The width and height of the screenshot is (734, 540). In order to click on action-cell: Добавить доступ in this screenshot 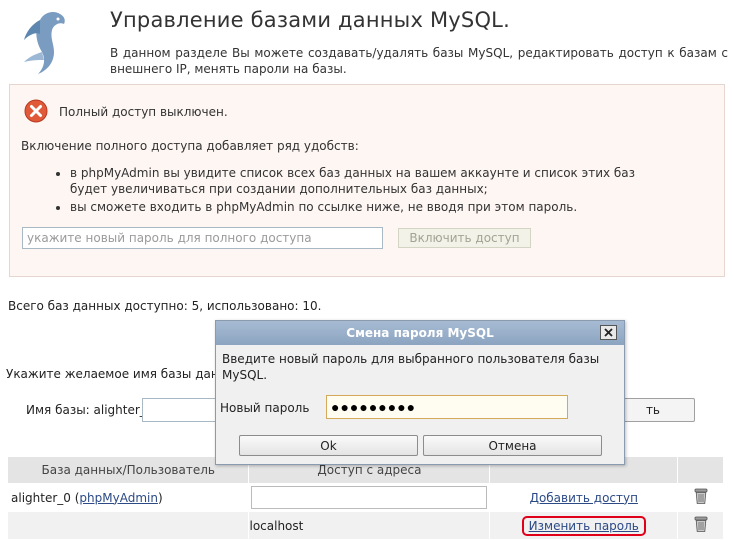, I will do `click(584, 497)`.